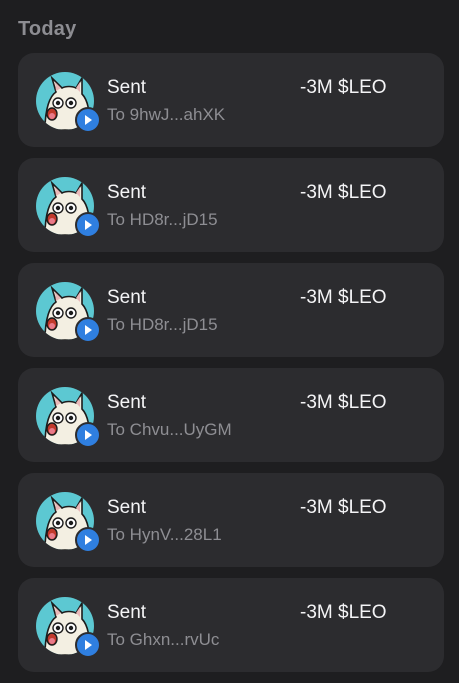 The width and height of the screenshot is (459, 683). I want to click on transaction-recipient: To 9hwJ...ahXK, so click(166, 114).